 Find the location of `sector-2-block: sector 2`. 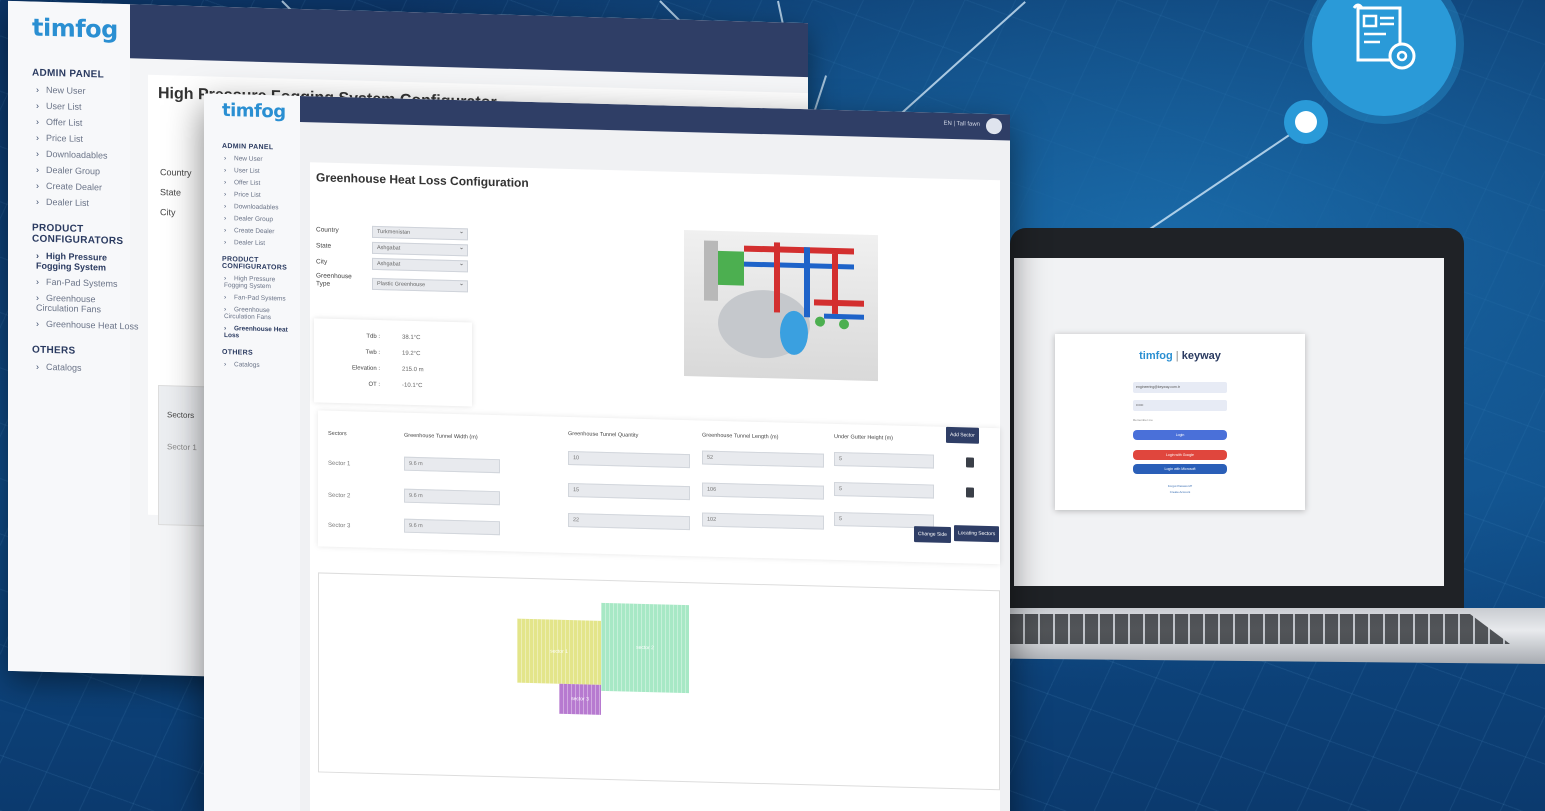

sector-2-block: sector 2 is located at coordinates (645, 648).